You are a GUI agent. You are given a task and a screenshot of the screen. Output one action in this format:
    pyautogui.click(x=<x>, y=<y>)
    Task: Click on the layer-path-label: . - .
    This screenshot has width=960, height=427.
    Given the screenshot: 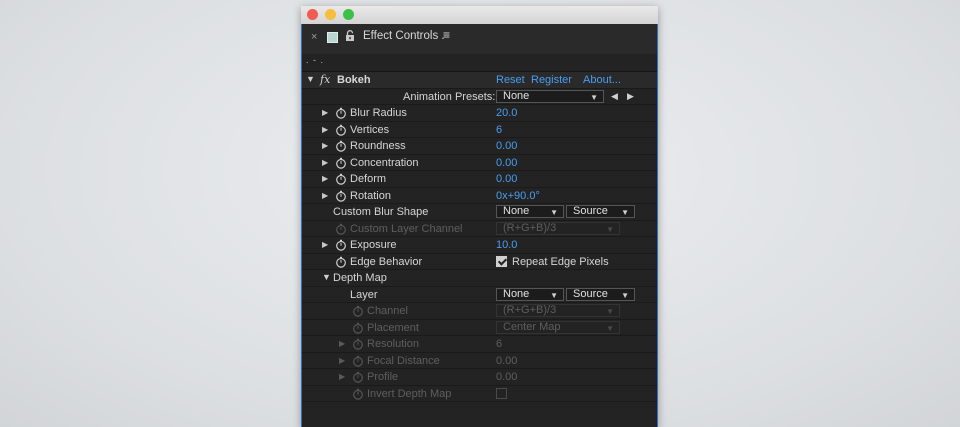 What is the action you would take?
    pyautogui.click(x=315, y=60)
    